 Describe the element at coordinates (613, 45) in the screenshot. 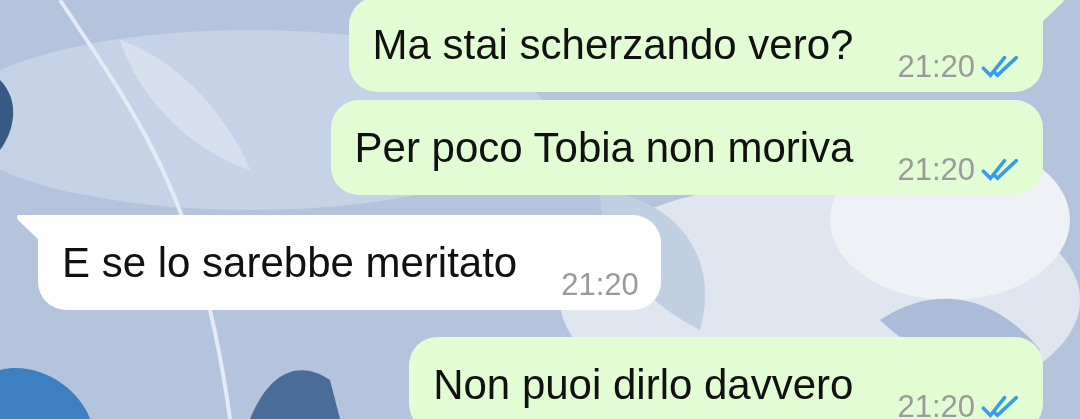

I see `message-text: Ma stai scherzando vero?` at that location.